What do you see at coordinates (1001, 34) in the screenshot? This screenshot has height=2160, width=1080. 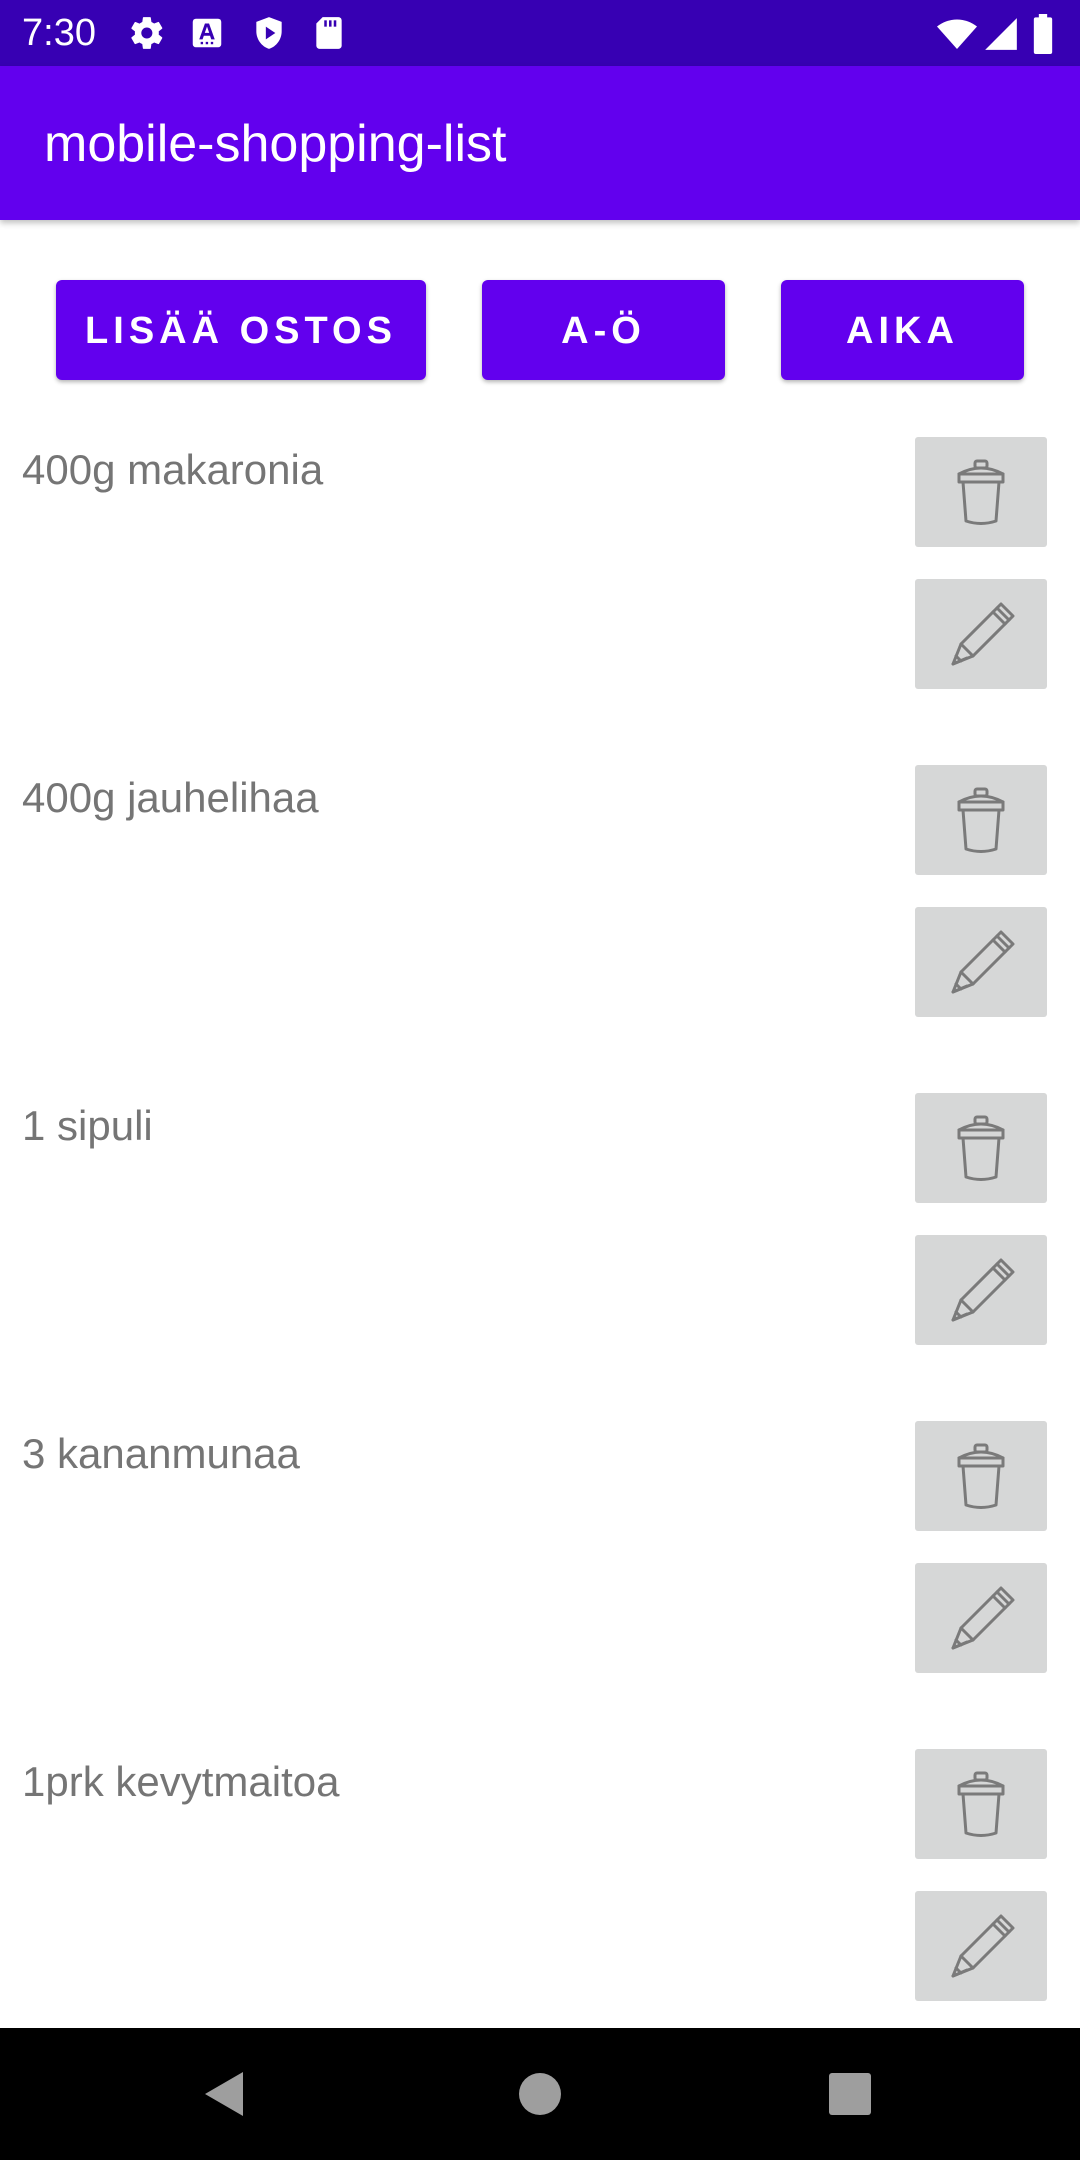 I see `signal-icon` at bounding box center [1001, 34].